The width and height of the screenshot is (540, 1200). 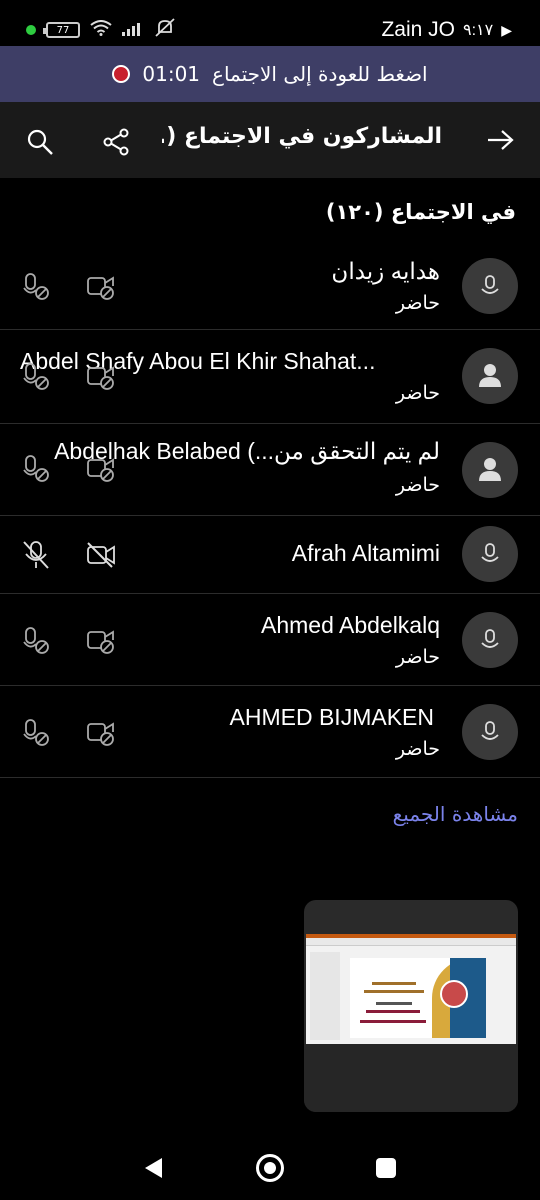 What do you see at coordinates (418, 29) in the screenshot?
I see `carrier-name: Zain JO` at bounding box center [418, 29].